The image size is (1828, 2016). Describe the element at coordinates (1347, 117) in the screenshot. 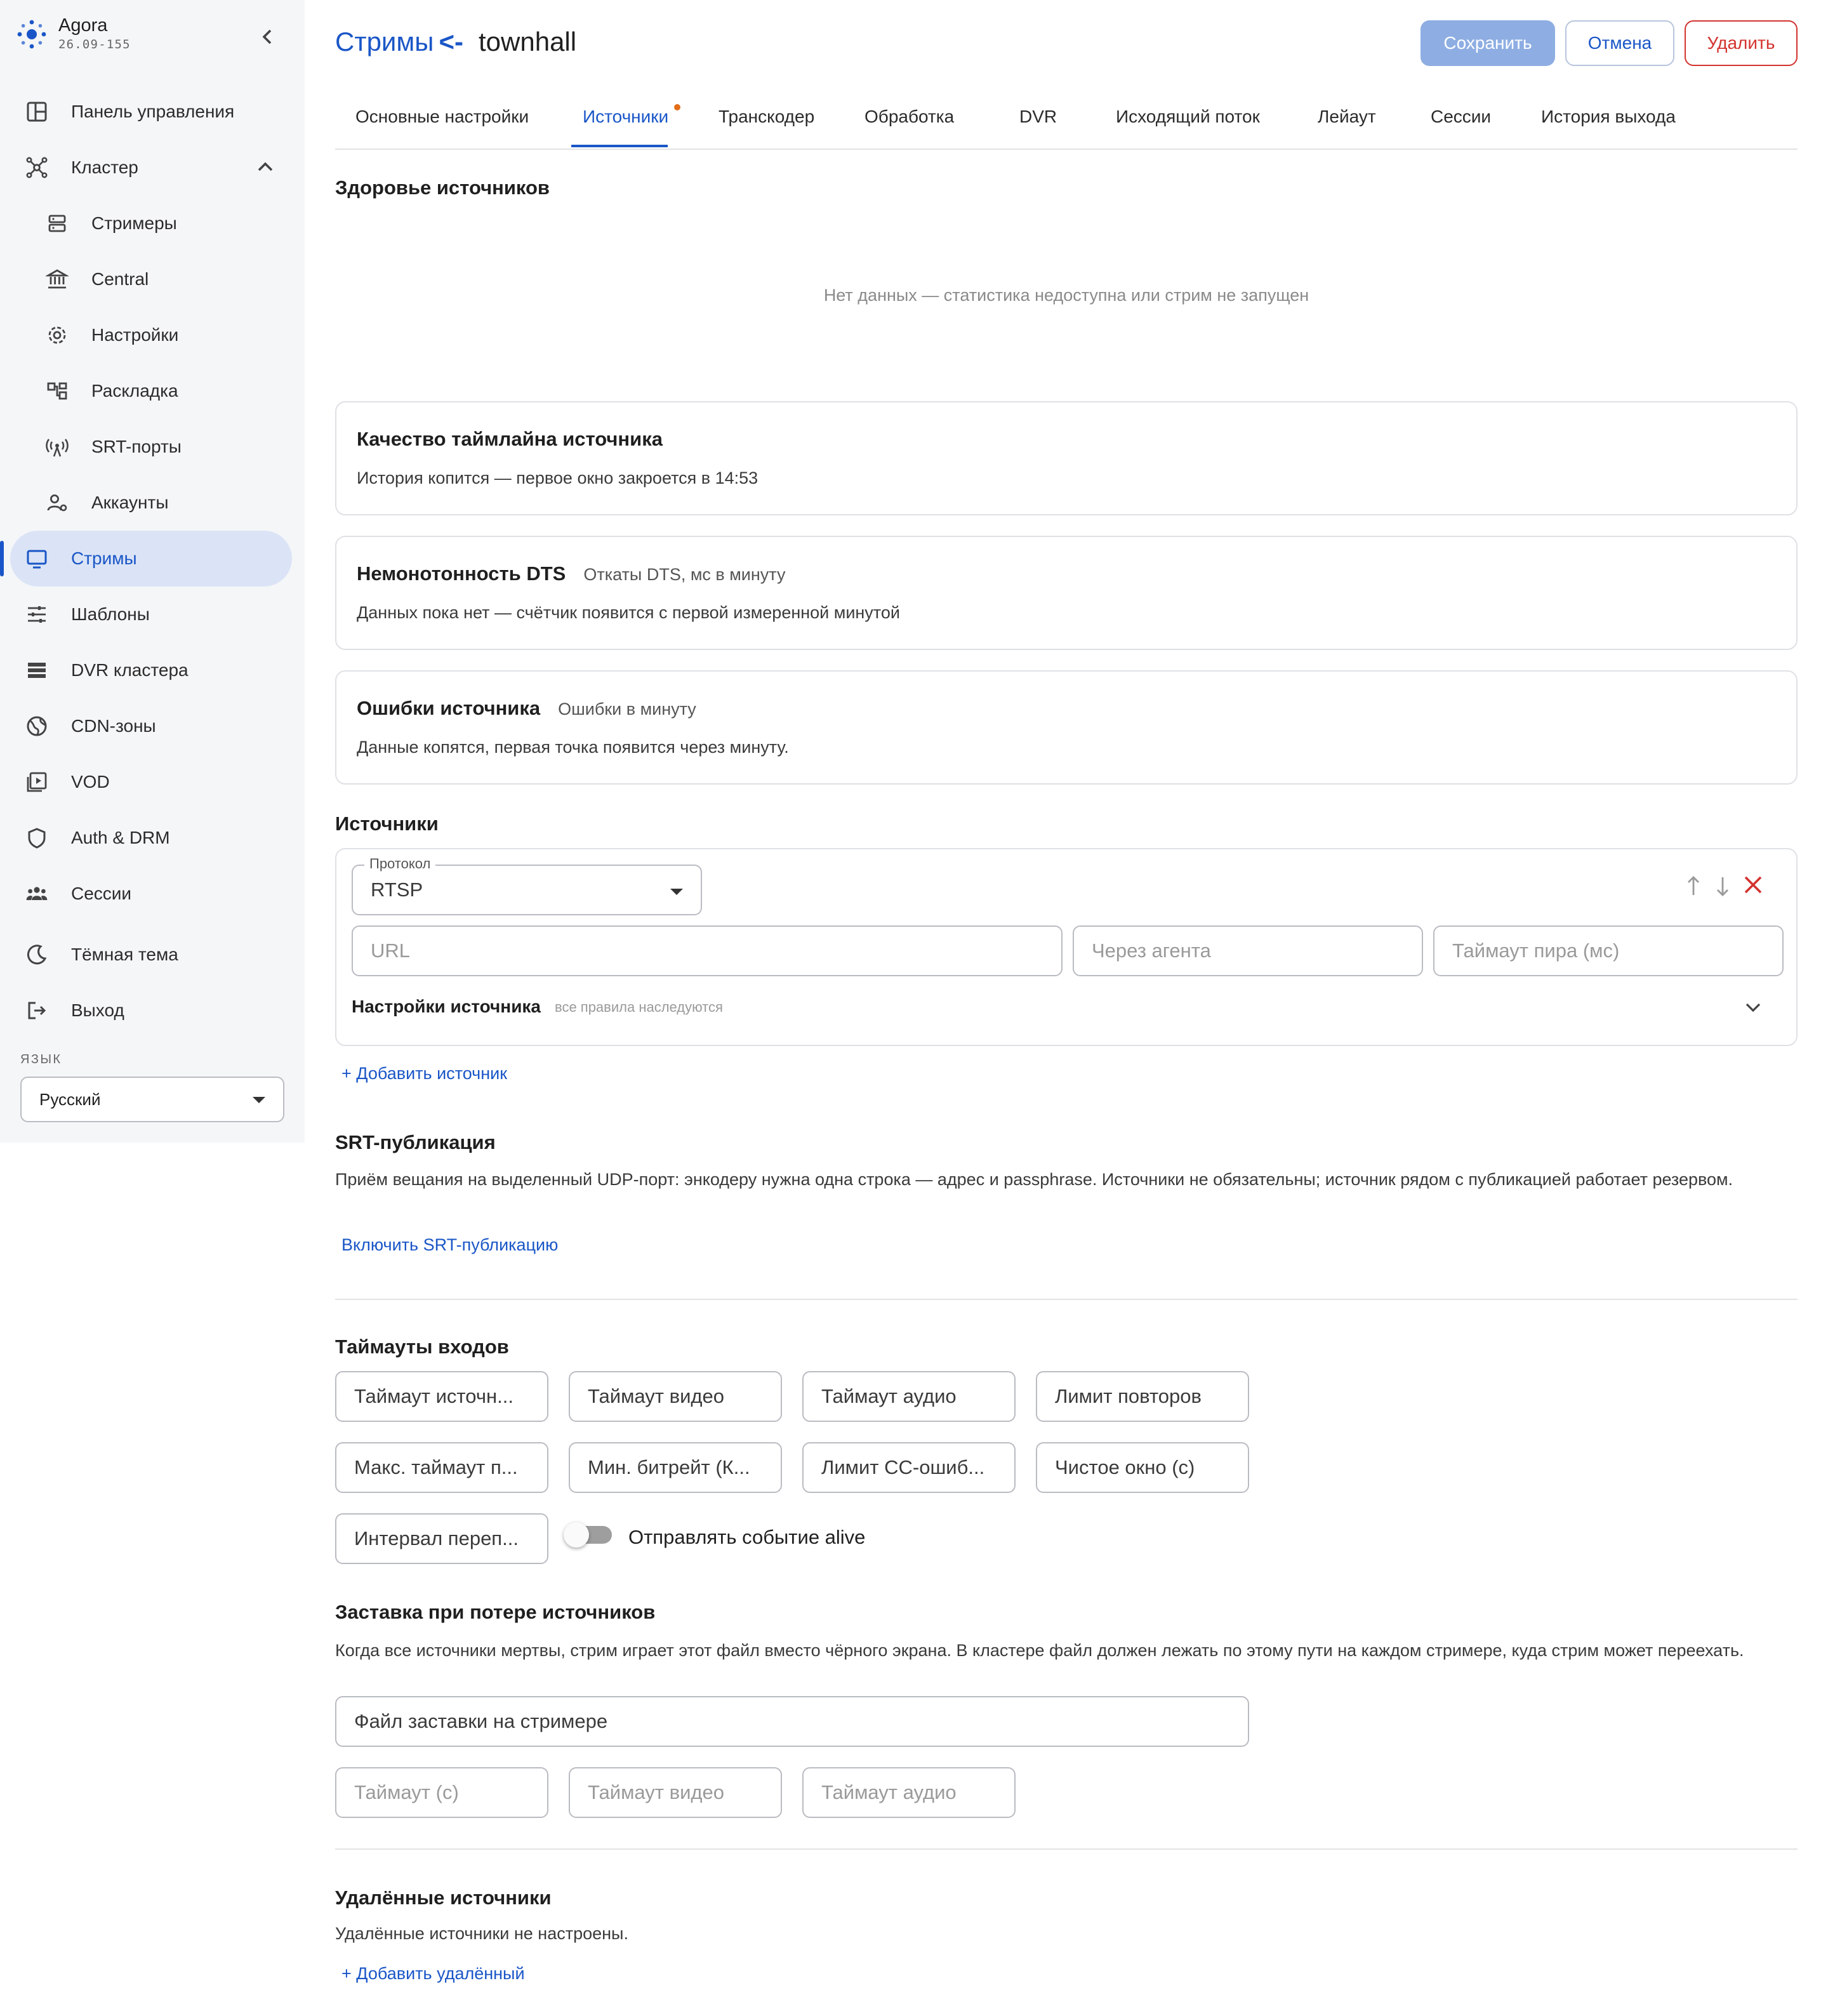

I see `tab-layout: Лейаут` at that location.